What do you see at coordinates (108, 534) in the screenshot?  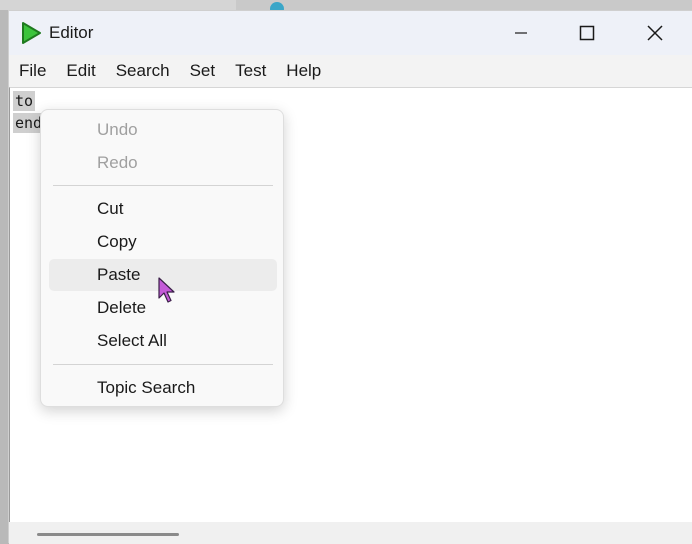 I see `scrollbar-thumb` at bounding box center [108, 534].